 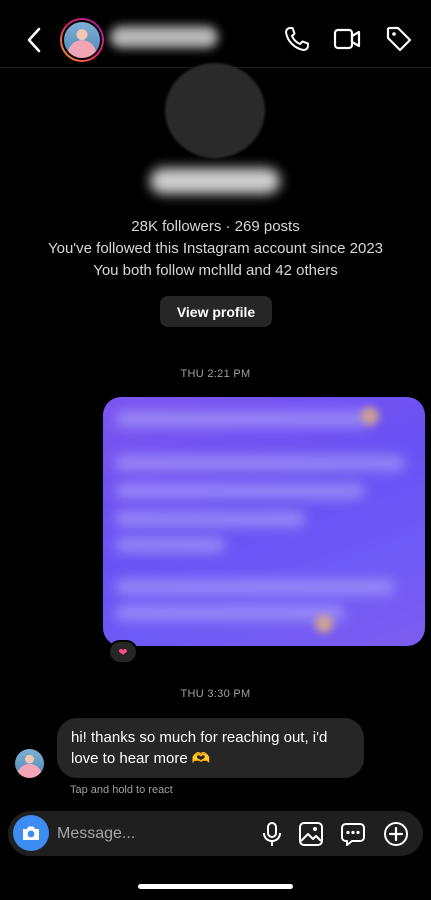 I want to click on profile-avatar-blurred, so click(x=215, y=110).